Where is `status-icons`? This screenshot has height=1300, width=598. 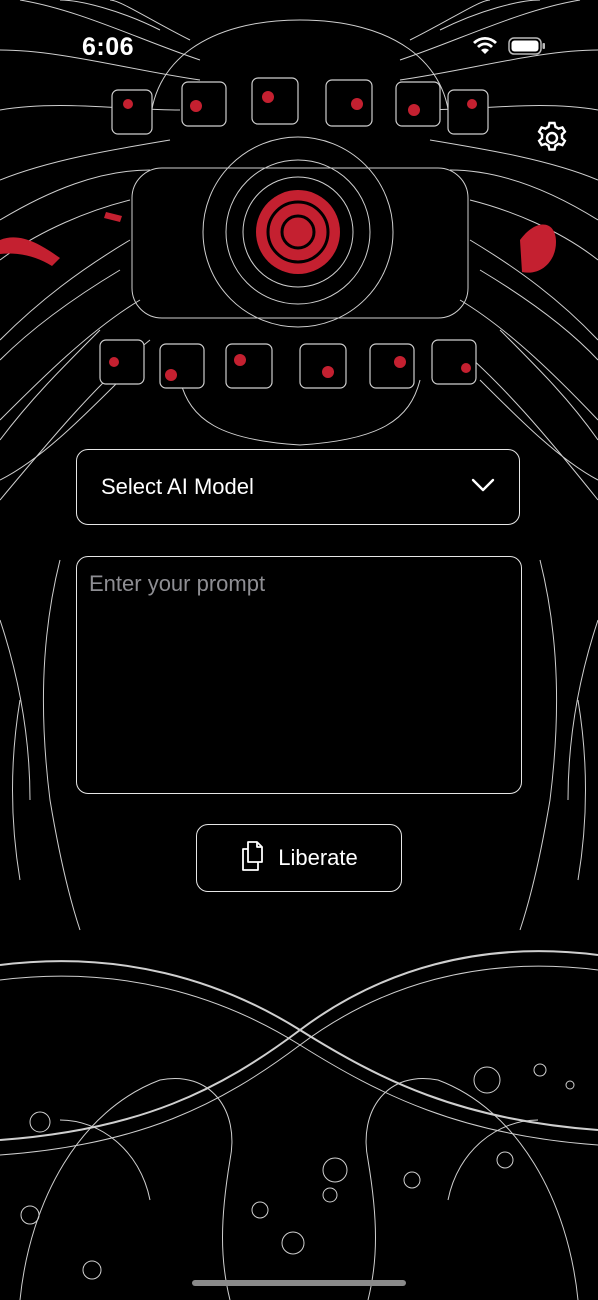
status-icons is located at coordinates (509, 48).